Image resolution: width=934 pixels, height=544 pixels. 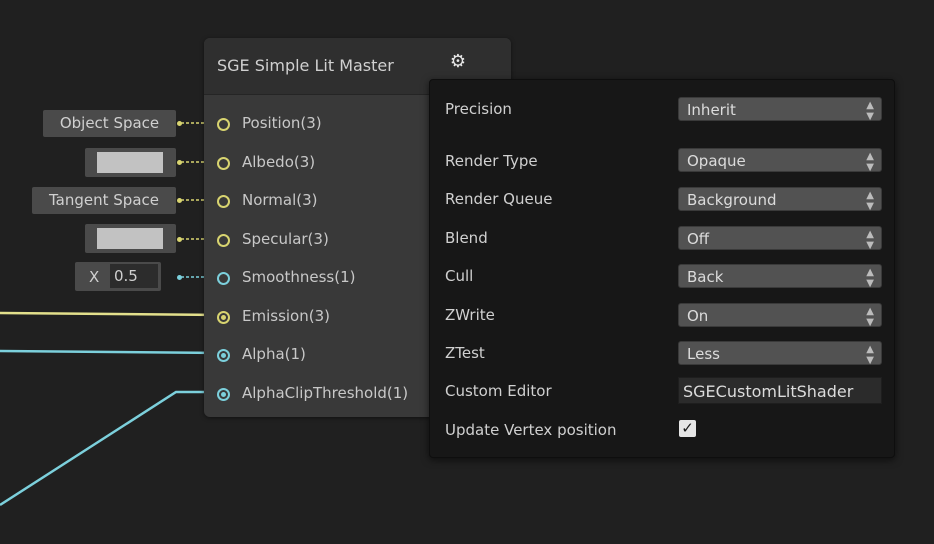 I want to click on zwrite-value: On, so click(x=698, y=316).